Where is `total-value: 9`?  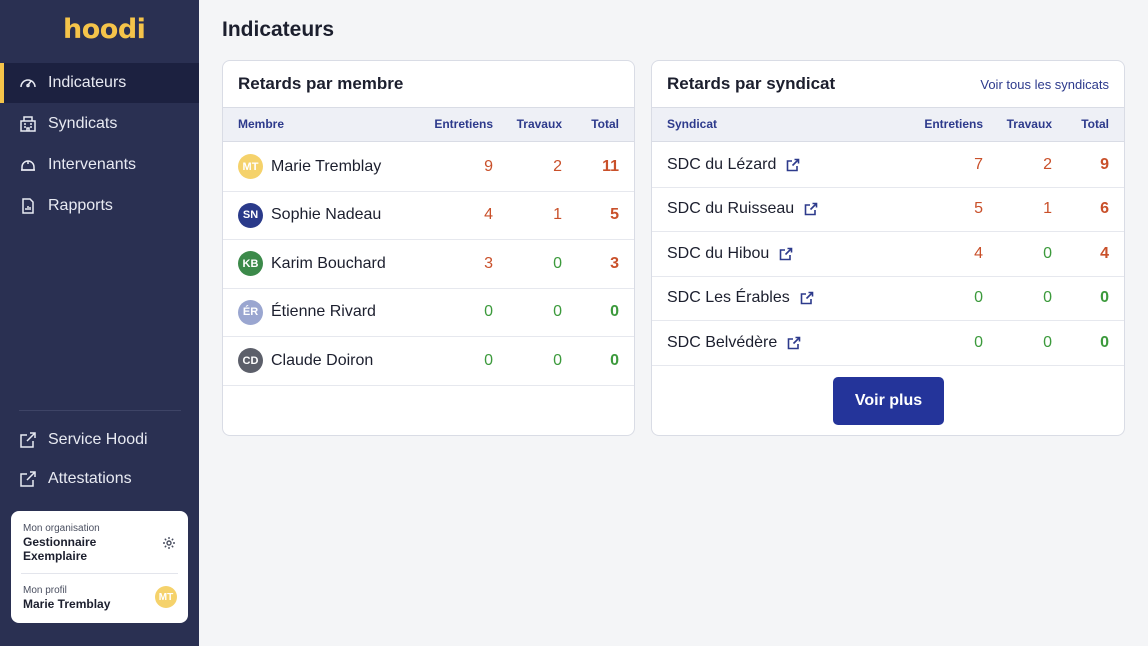 total-value: 9 is located at coordinates (1104, 164).